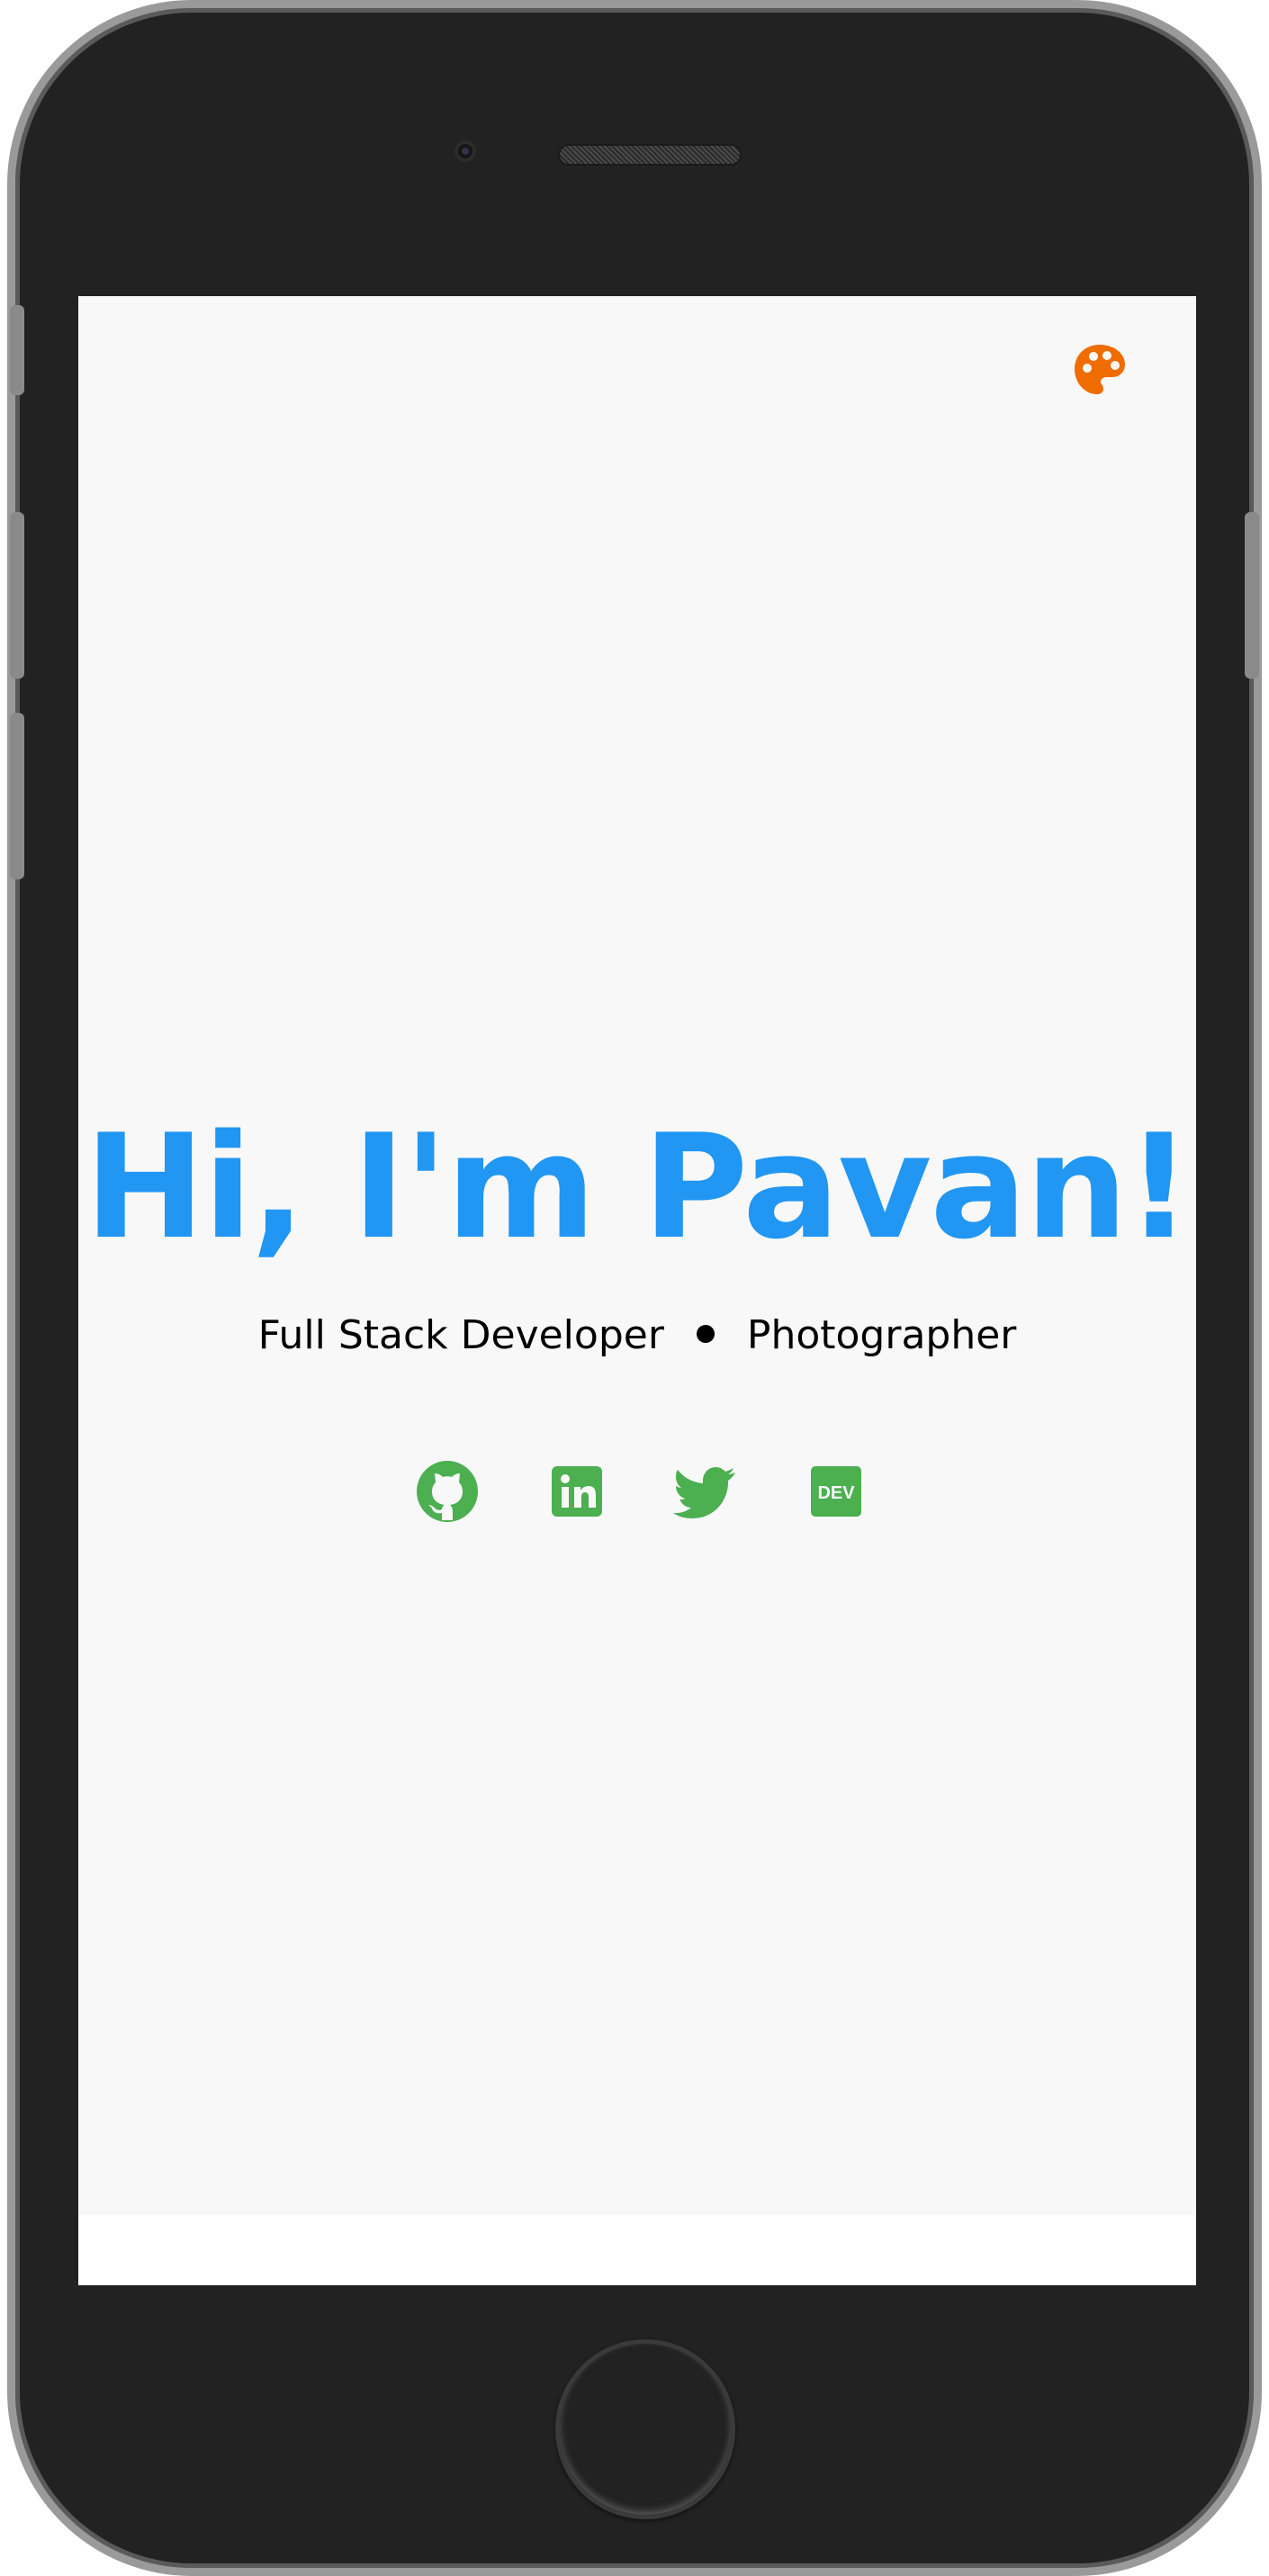 The width and height of the screenshot is (1269, 2576). I want to click on github-icon, so click(447, 1491).